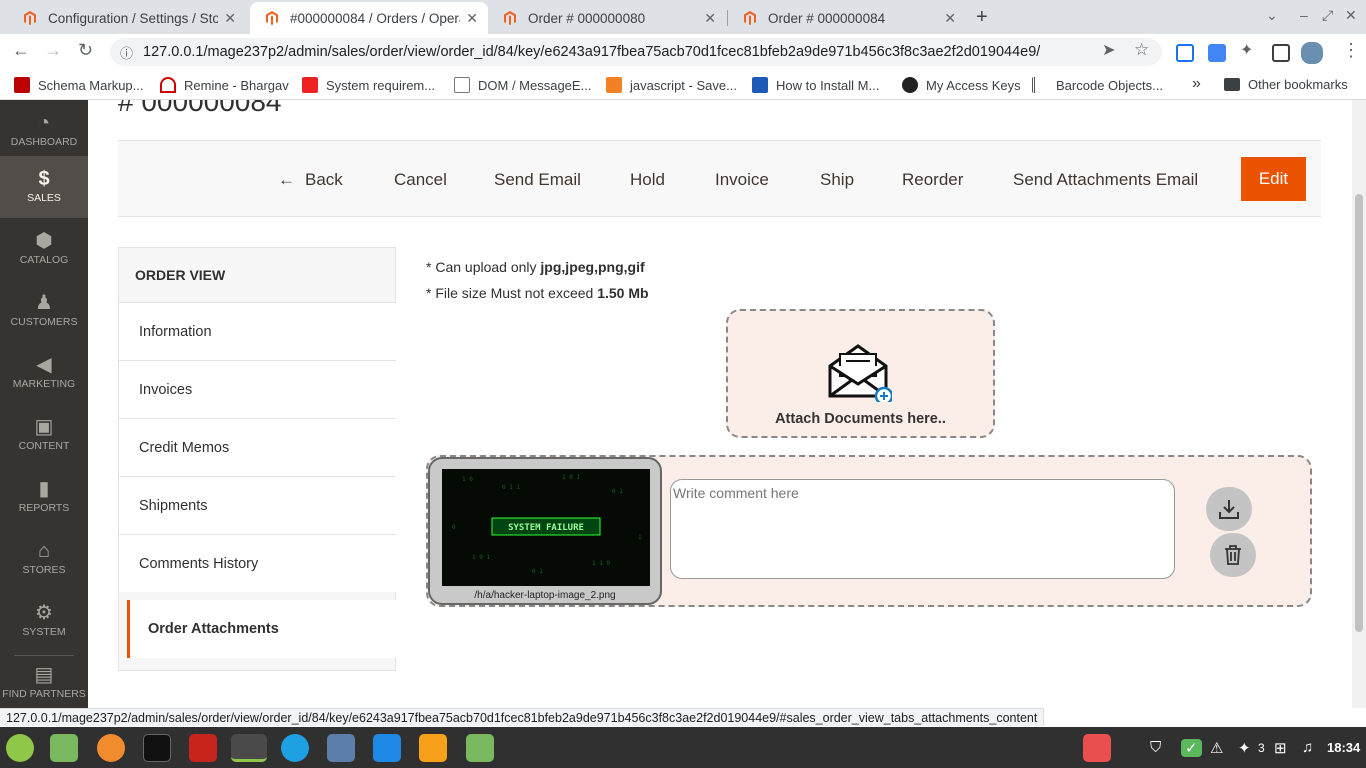 The width and height of the screenshot is (1366, 768). What do you see at coordinates (111, 748) in the screenshot?
I see `firefox-icon` at bounding box center [111, 748].